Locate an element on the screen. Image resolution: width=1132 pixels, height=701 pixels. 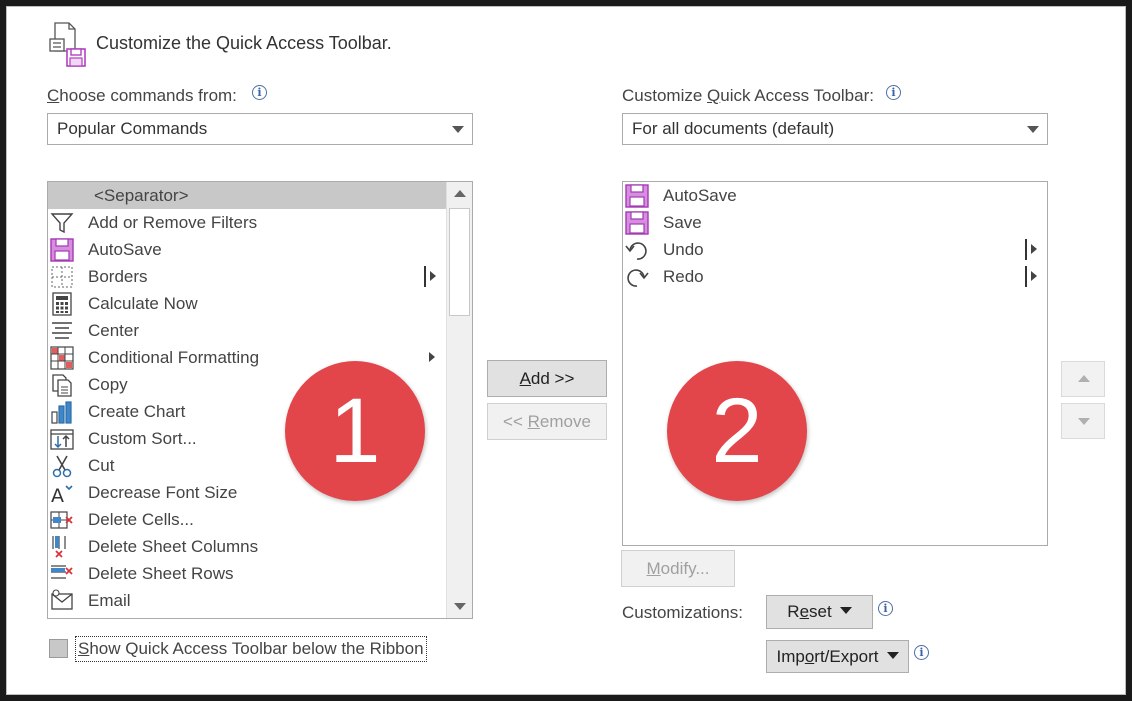
toolbar-command-item-label: AutoSave is located at coordinates (700, 195).